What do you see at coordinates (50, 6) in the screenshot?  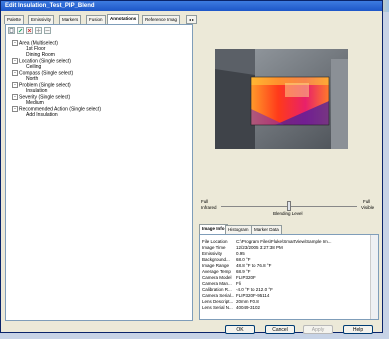 I see `window-title: Edit Insulation_Test_PIP_Blend` at bounding box center [50, 6].